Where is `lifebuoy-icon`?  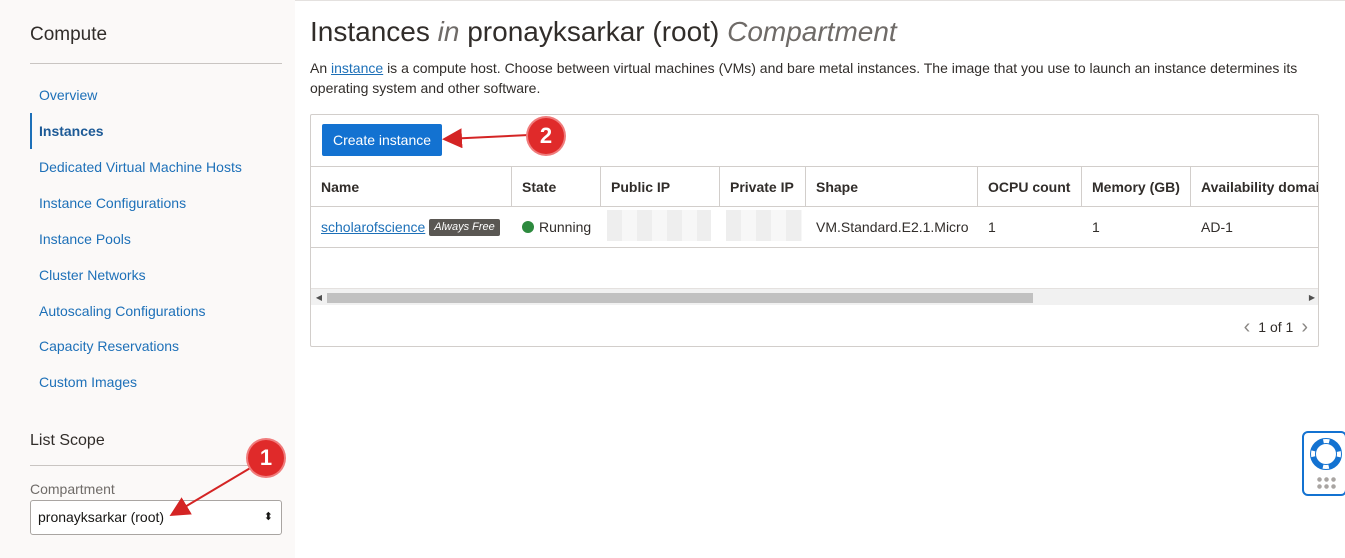
lifebuoy-icon is located at coordinates (1326, 454).